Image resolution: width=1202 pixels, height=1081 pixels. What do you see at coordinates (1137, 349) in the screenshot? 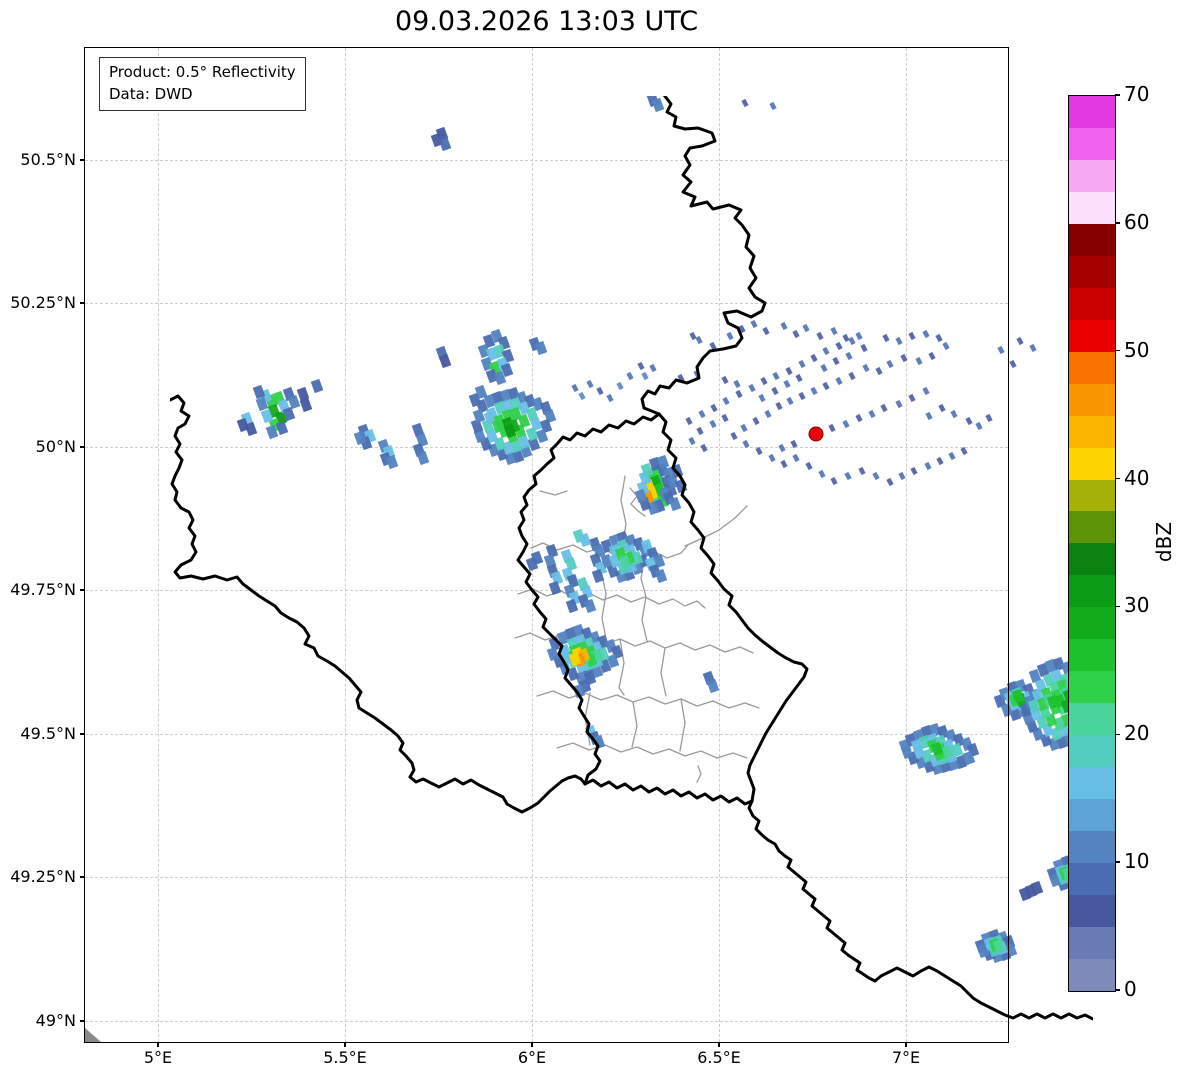
I see `colorbar-tick-label: 50` at bounding box center [1137, 349].